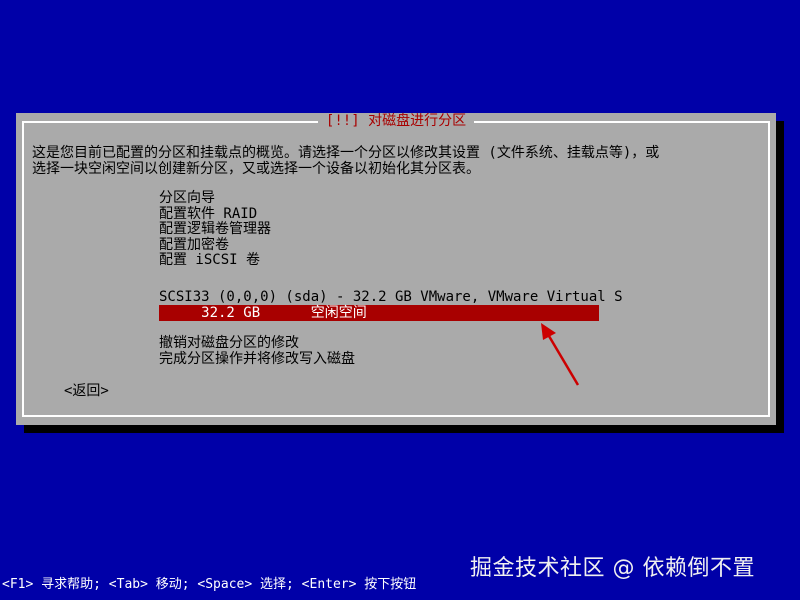 This screenshot has height=600, width=800. What do you see at coordinates (215, 198) in the screenshot?
I see `menu-item-guided-partitioning: 分区向导` at bounding box center [215, 198].